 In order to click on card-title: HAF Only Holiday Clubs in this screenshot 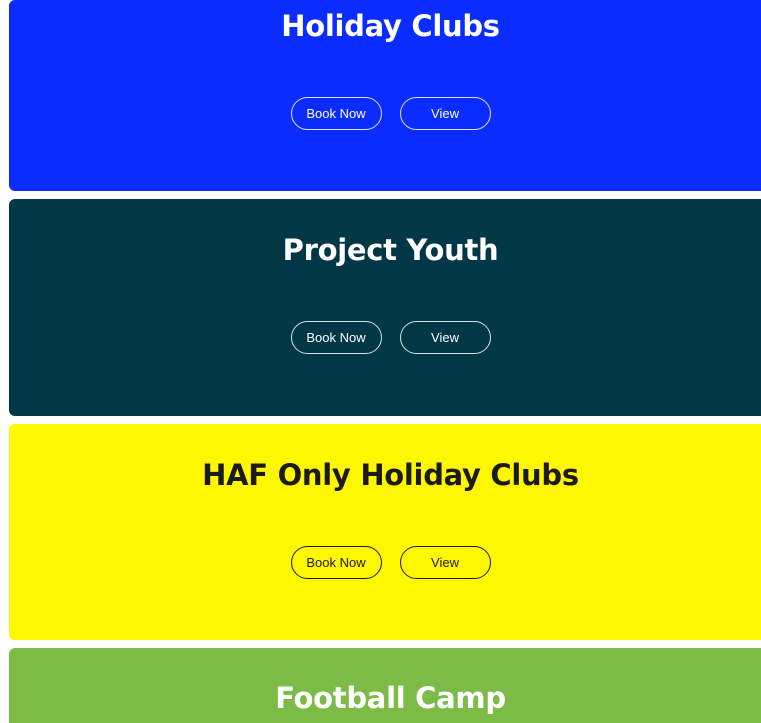, I will do `click(390, 475)`.